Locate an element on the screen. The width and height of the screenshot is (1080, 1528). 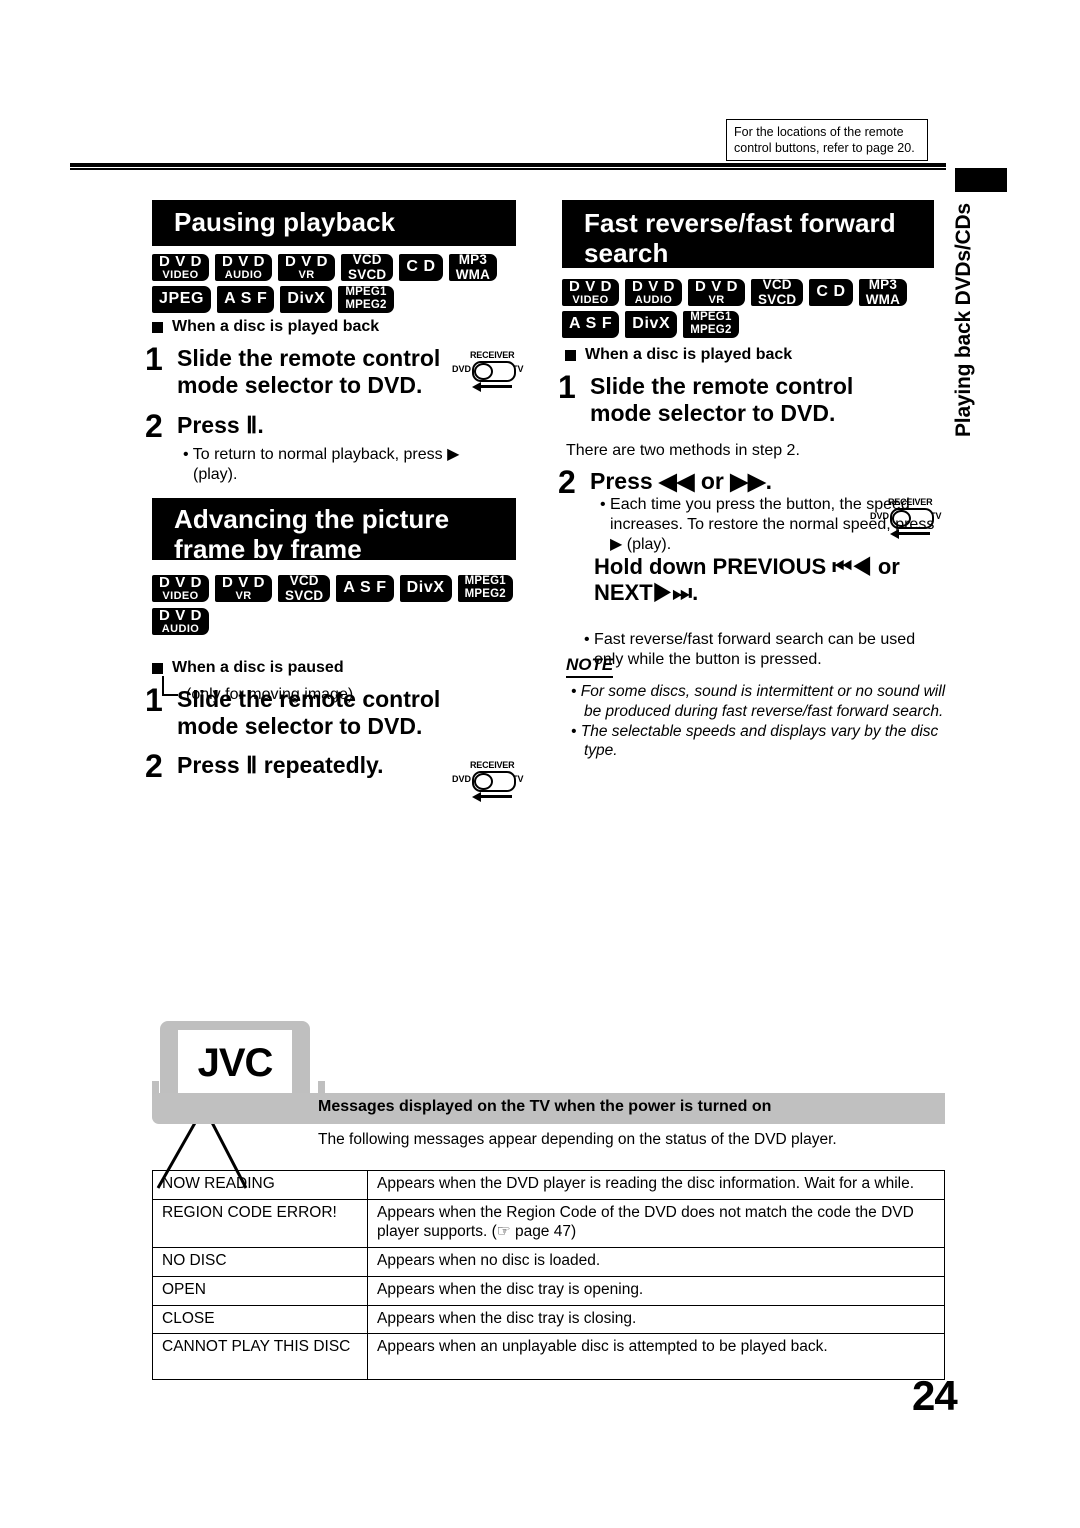
subheading-pausing: When a disc is played back is located at coordinates (342, 327).